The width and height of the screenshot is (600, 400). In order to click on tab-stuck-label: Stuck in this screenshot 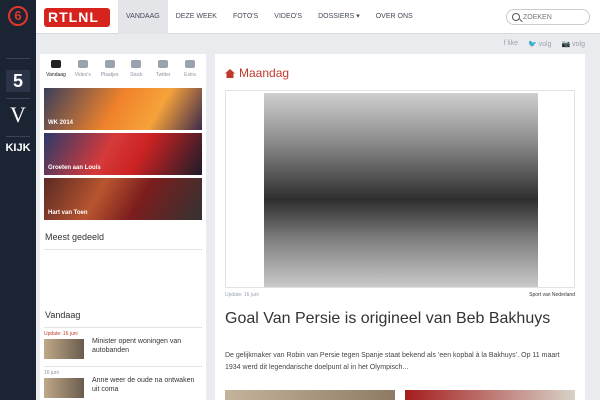, I will do `click(136, 75)`.